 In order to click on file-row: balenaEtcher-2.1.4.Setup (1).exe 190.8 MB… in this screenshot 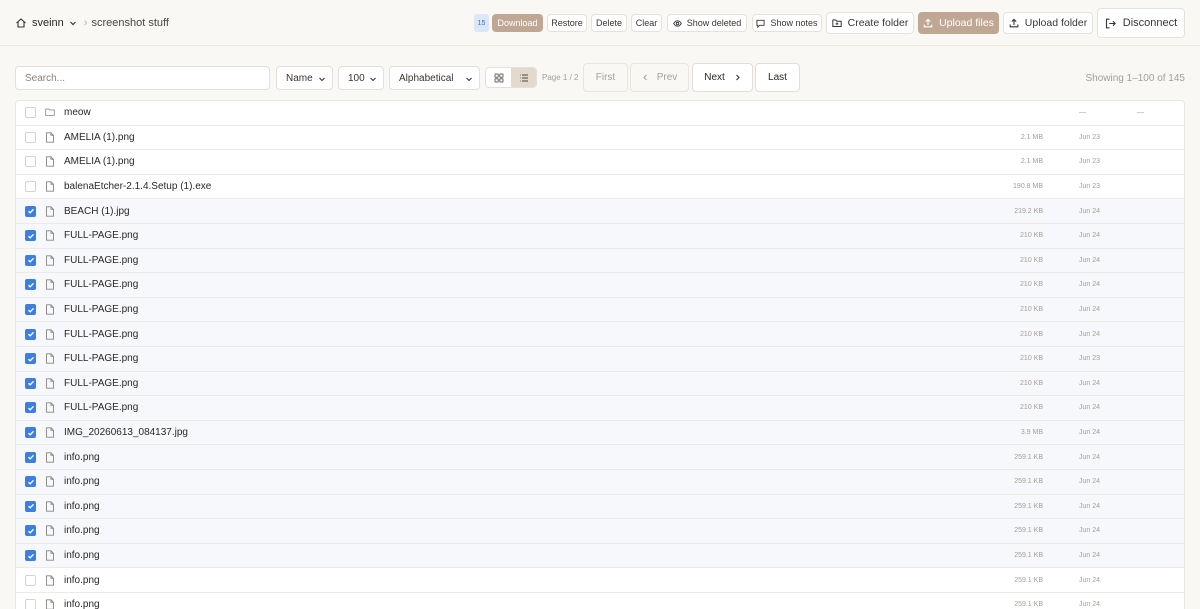, I will do `click(600, 187)`.